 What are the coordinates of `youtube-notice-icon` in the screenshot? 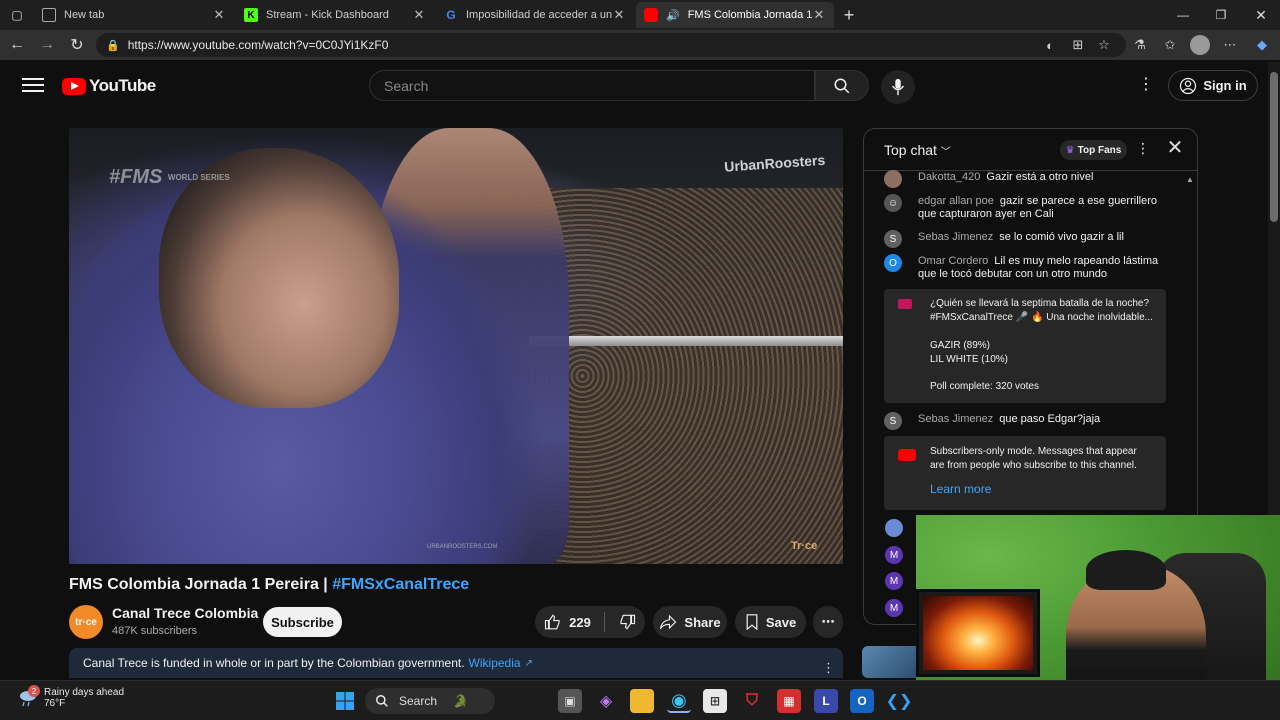 It's located at (907, 455).